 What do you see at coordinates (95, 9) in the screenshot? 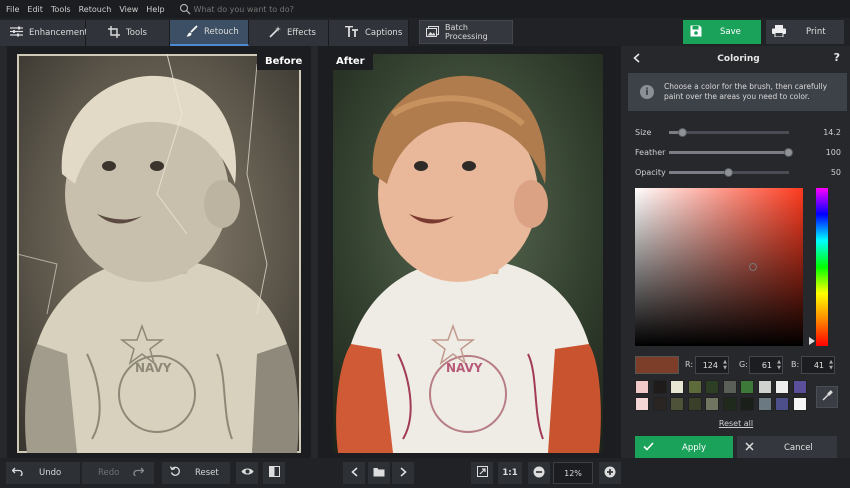
I see `menu-retouch: Retouch` at bounding box center [95, 9].